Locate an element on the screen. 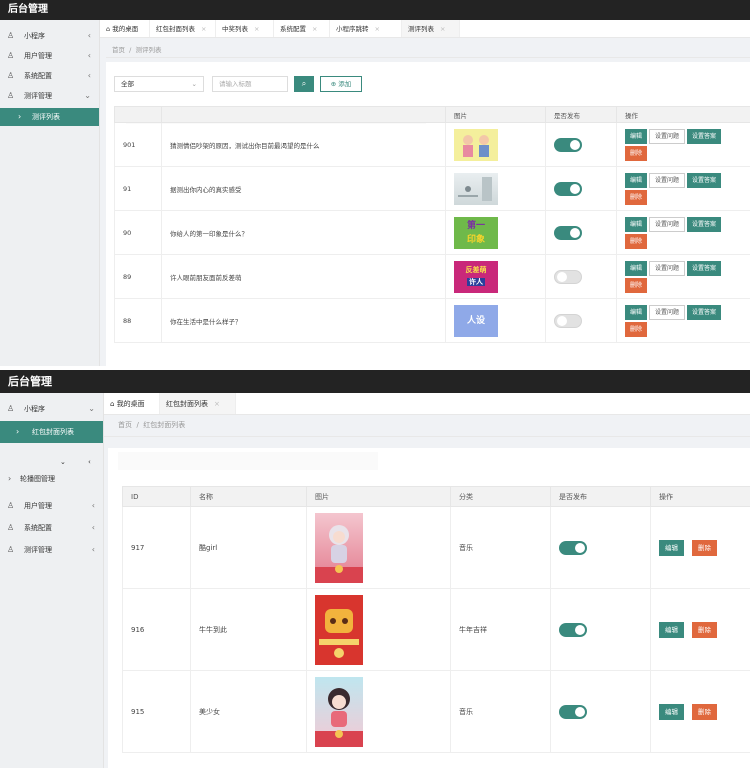 The width and height of the screenshot is (750, 768). select-value: 全部 is located at coordinates (127, 84).